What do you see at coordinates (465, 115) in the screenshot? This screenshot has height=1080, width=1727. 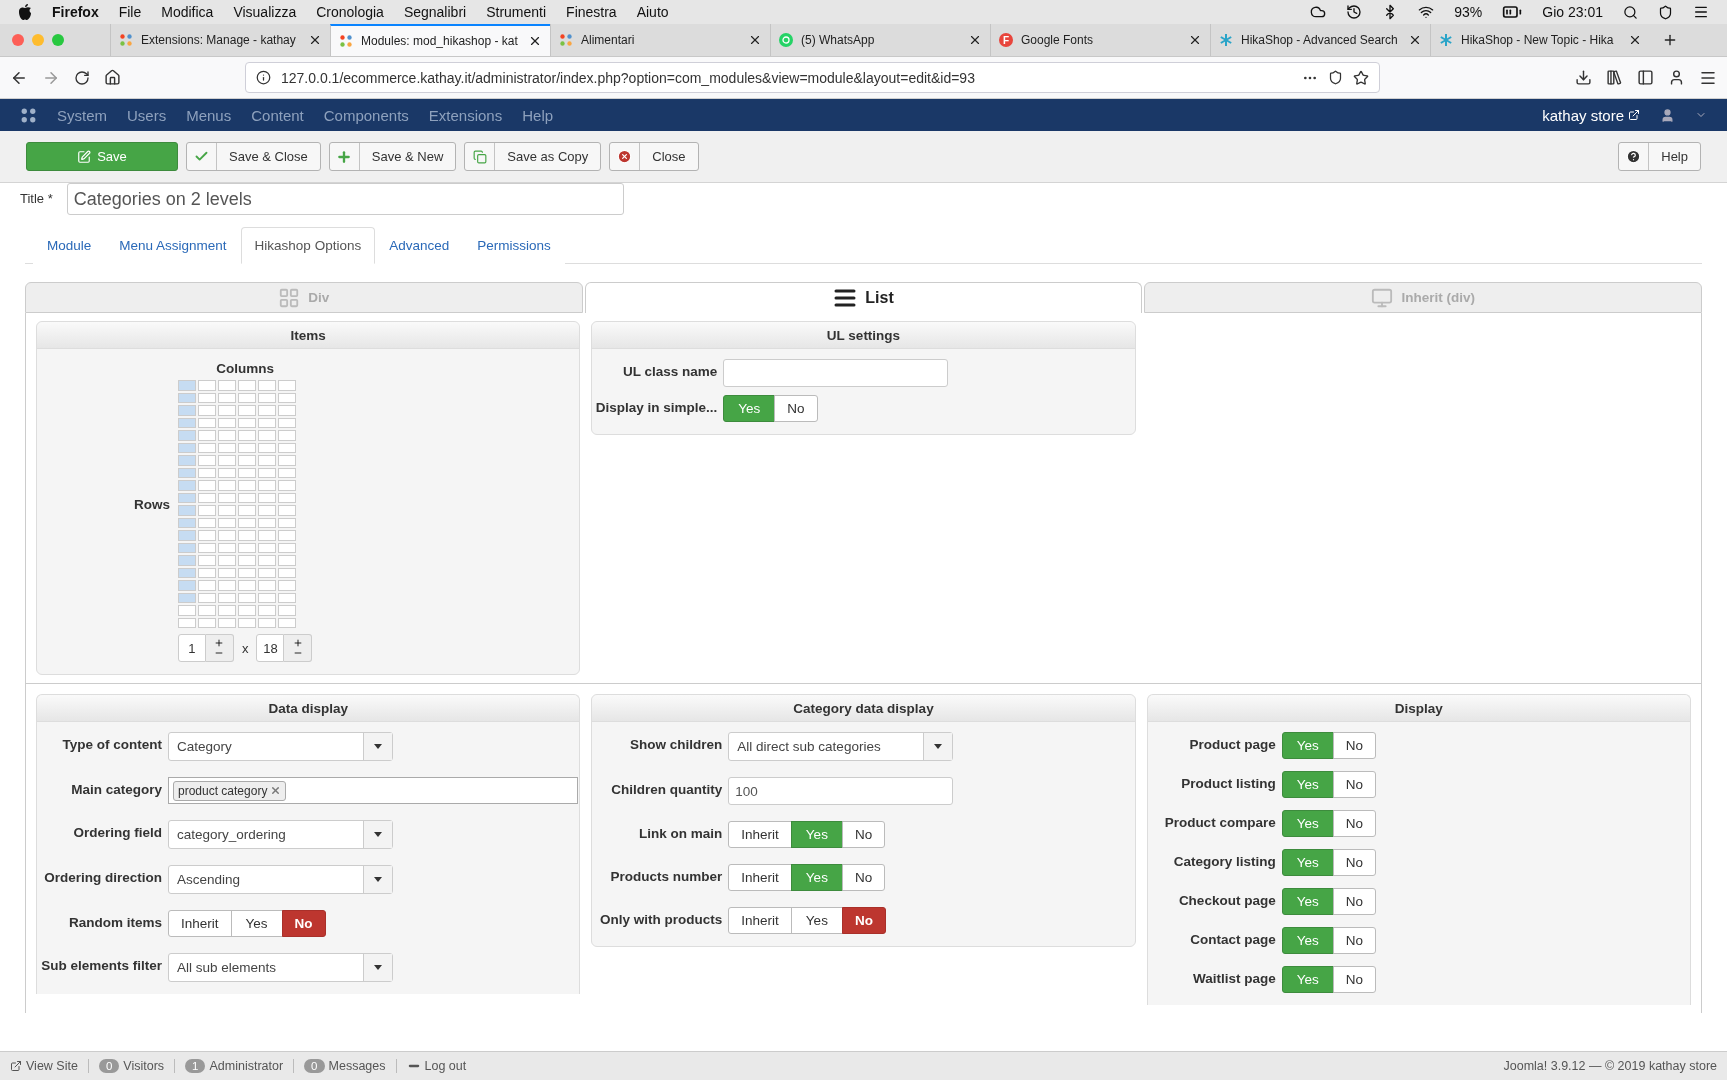 I see `nav-item: Extensions` at bounding box center [465, 115].